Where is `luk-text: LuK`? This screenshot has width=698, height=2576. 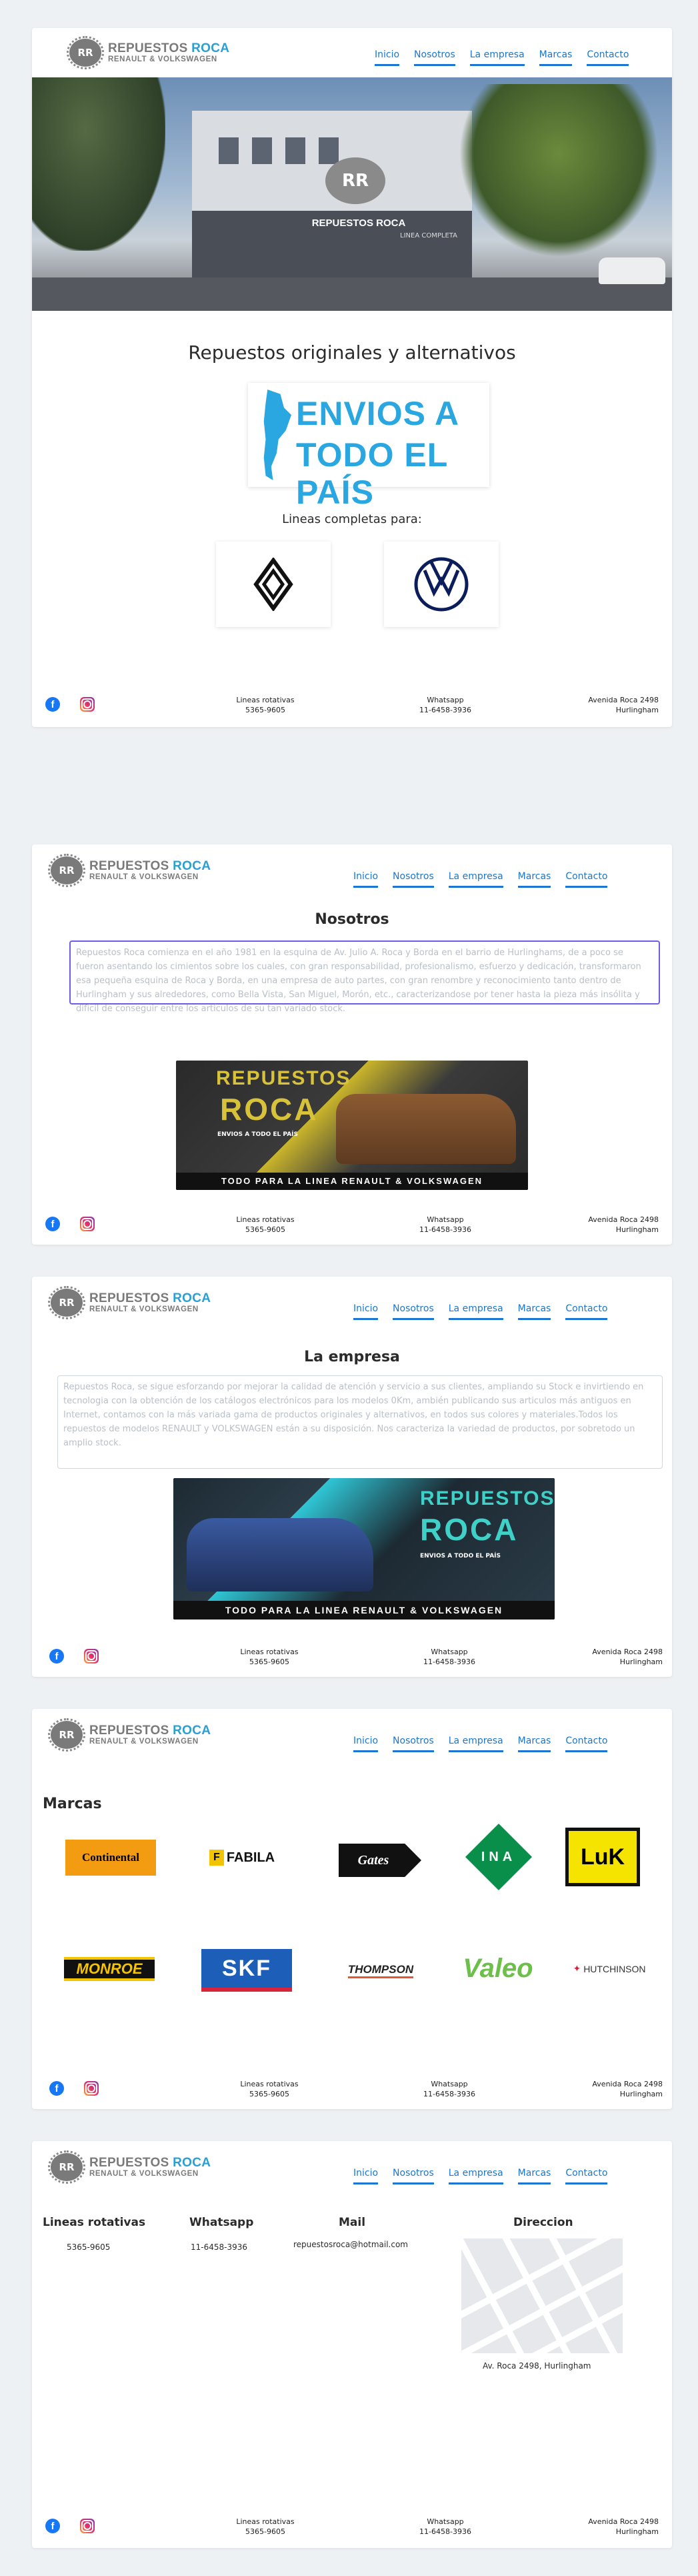
luk-text: LuK is located at coordinates (602, 1857).